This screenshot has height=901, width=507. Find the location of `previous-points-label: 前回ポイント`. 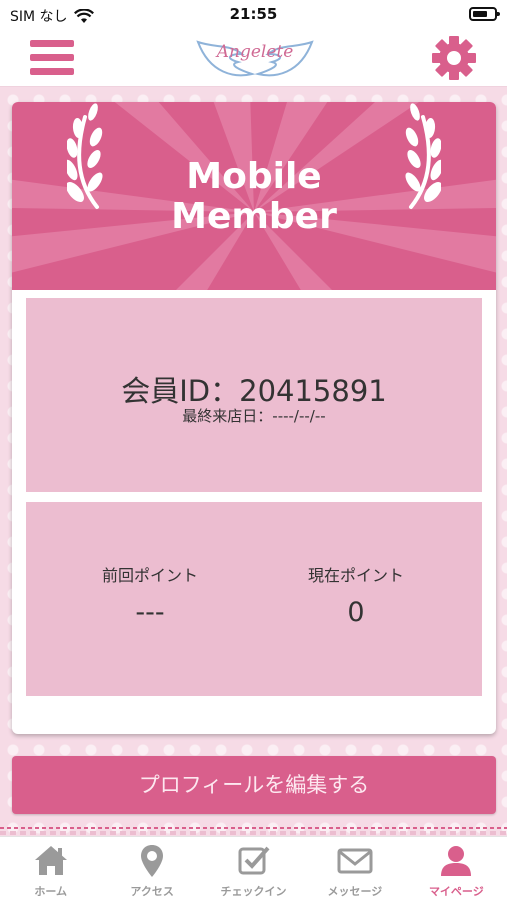

previous-points-label: 前回ポイント is located at coordinates (149, 575).